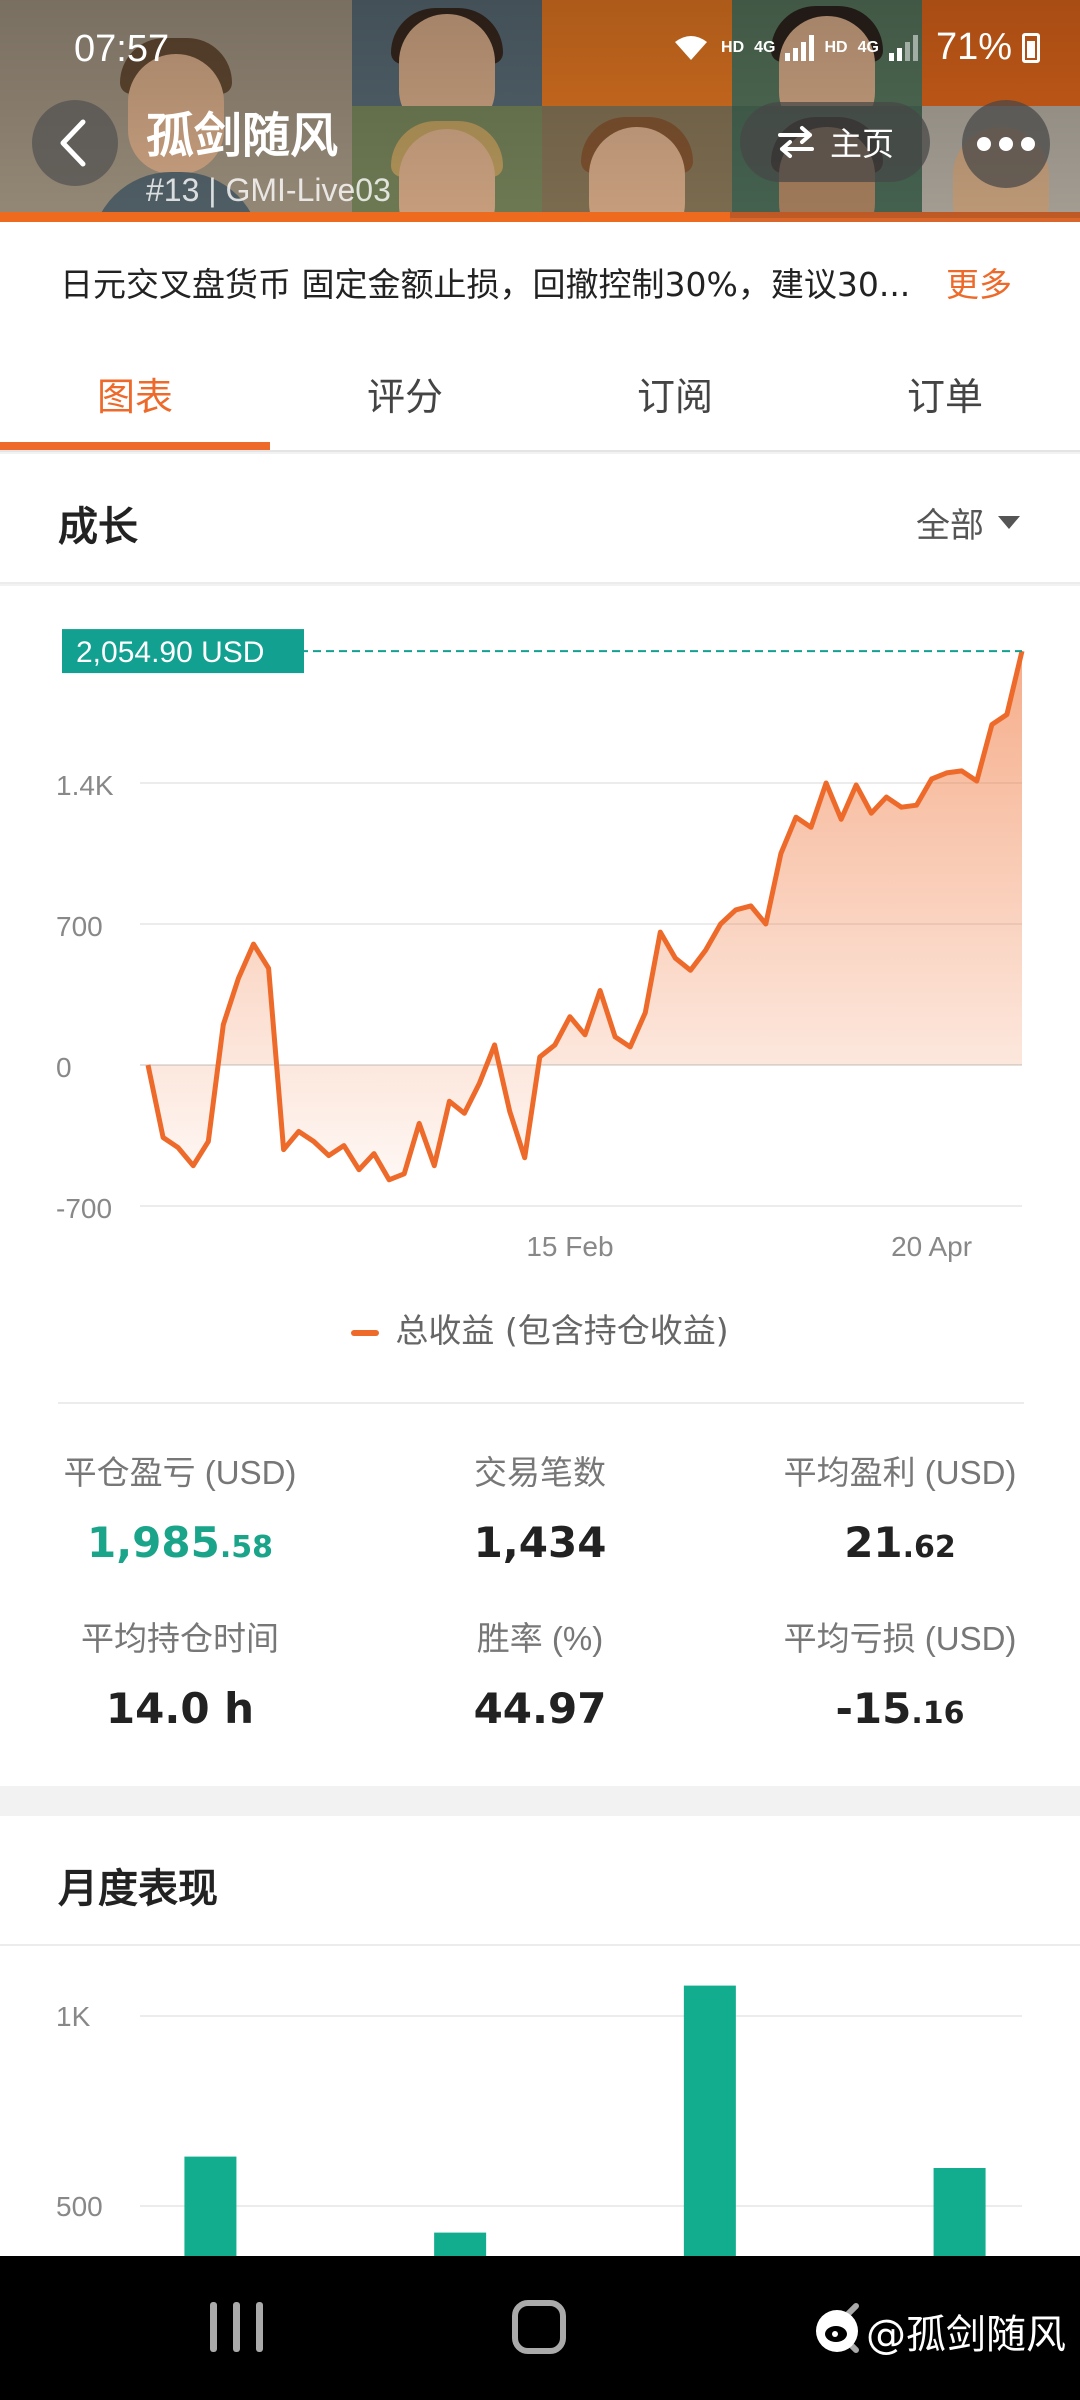 This screenshot has height=2400, width=1080. Describe the element at coordinates (98, 527) in the screenshot. I see `section-title: 成长` at that location.